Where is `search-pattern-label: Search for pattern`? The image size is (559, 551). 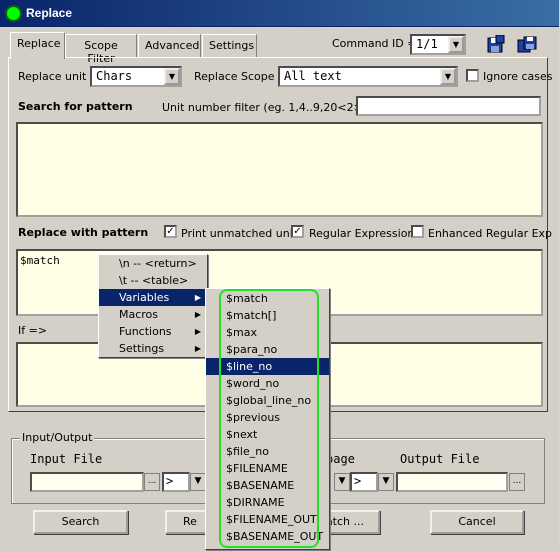 search-pattern-label: Search for pattern is located at coordinates (75, 106).